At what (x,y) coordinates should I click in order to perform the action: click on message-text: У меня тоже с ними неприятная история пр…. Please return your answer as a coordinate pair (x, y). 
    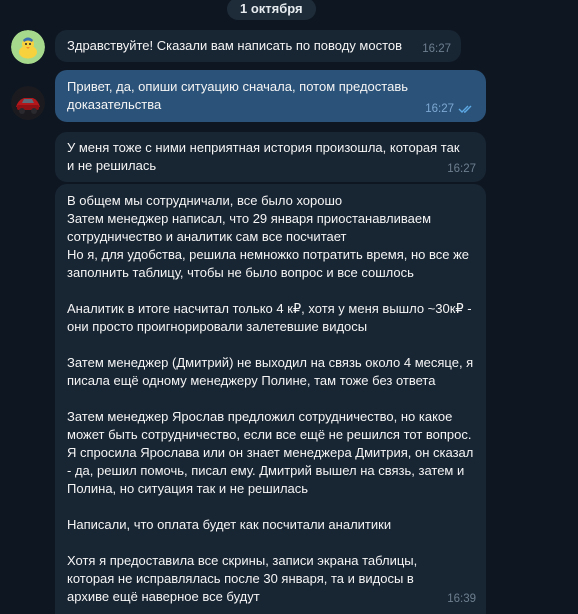
    Looking at the image, I should click on (263, 156).